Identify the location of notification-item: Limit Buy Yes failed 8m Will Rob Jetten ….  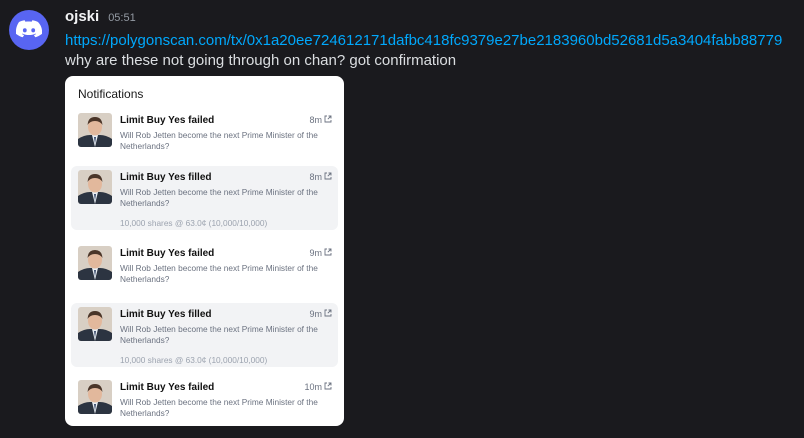
(204, 133).